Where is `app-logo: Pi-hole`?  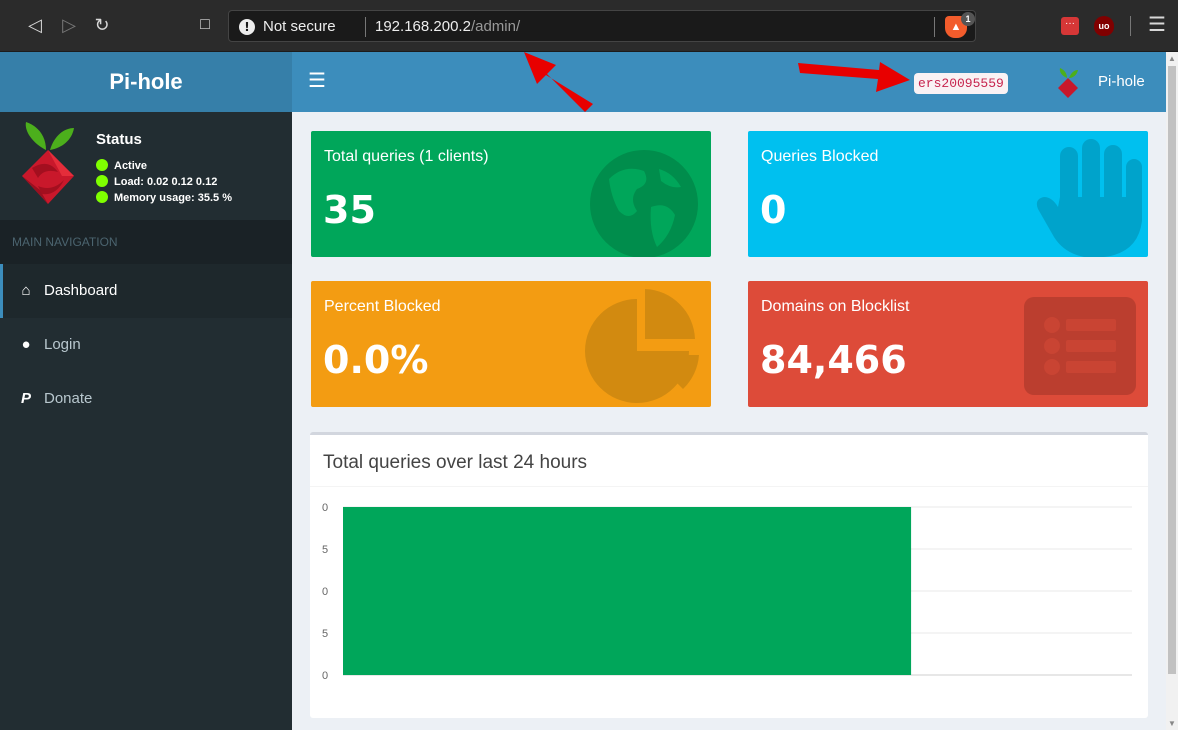 app-logo: Pi-hole is located at coordinates (146, 82).